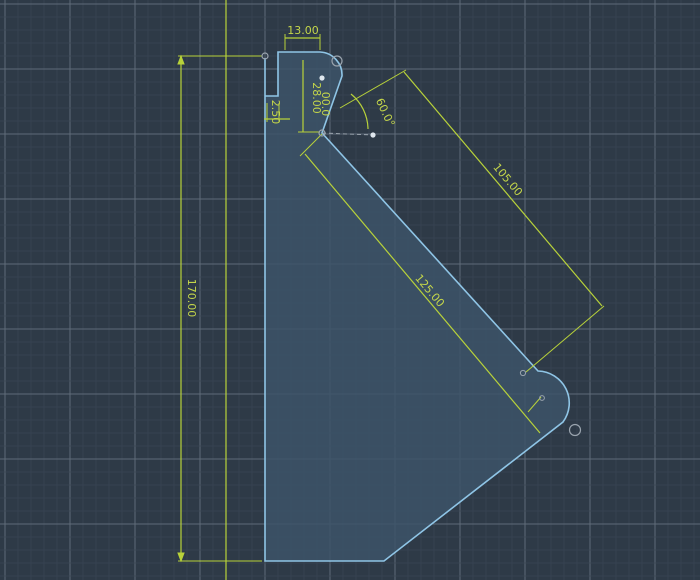  Describe the element at coordinates (322, 78) in the screenshot. I see `center-point` at that location.